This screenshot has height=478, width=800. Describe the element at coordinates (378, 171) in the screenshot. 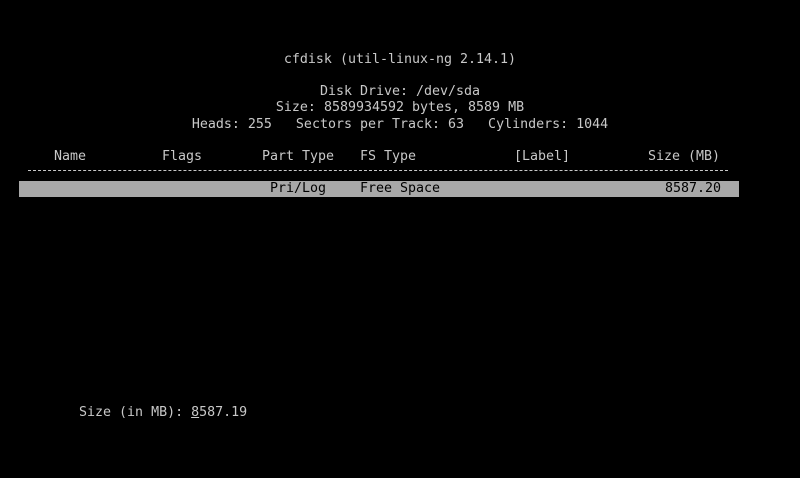

I see `header-divider` at that location.